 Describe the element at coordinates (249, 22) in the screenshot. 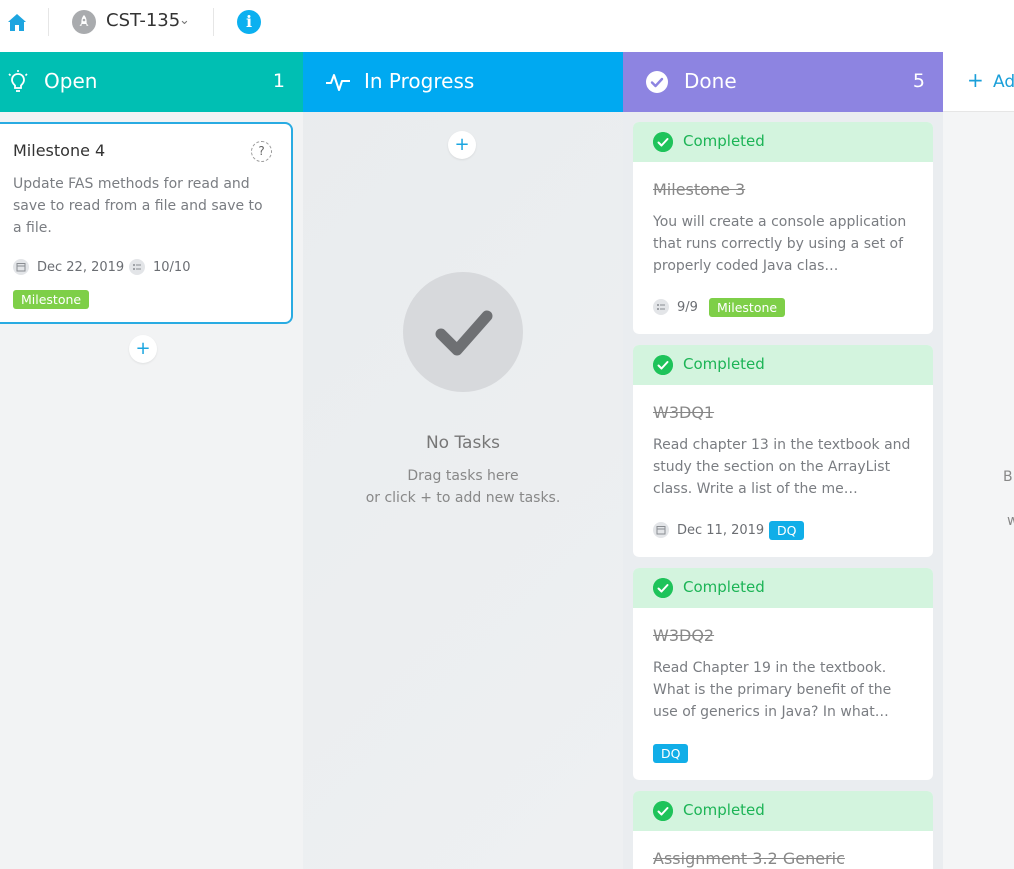

I see `info-icon: i` at that location.